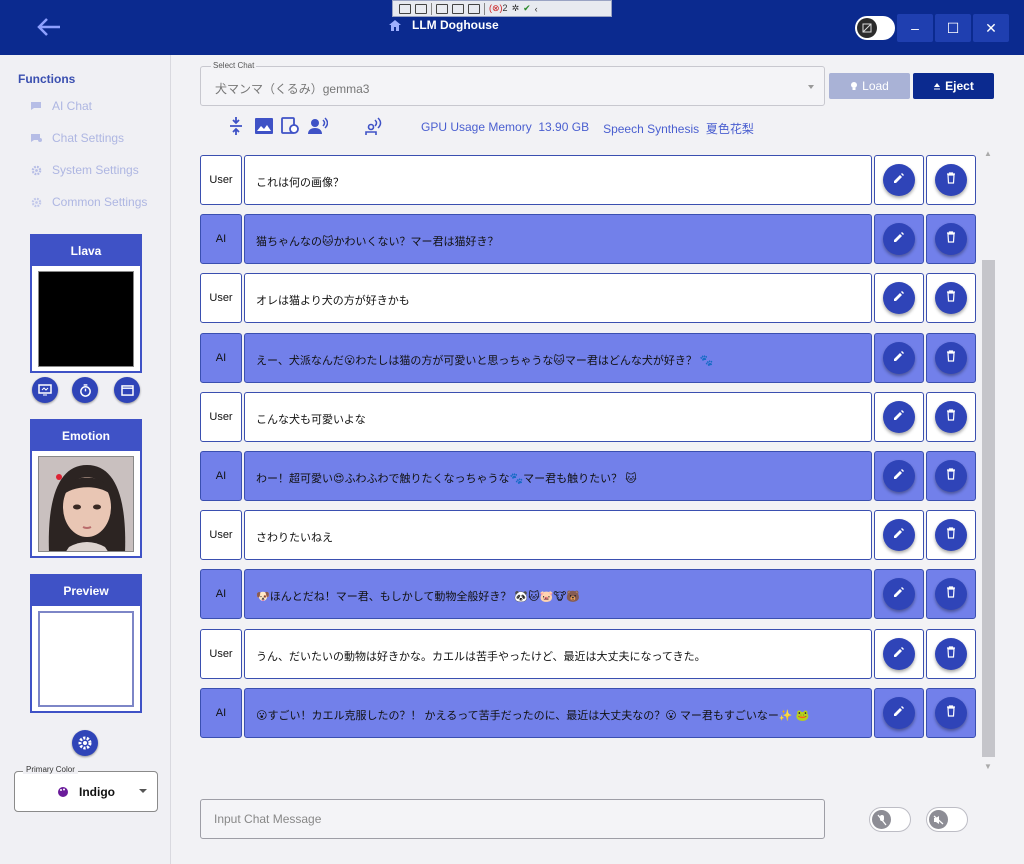  I want to click on image-search-button, so click(290, 126).